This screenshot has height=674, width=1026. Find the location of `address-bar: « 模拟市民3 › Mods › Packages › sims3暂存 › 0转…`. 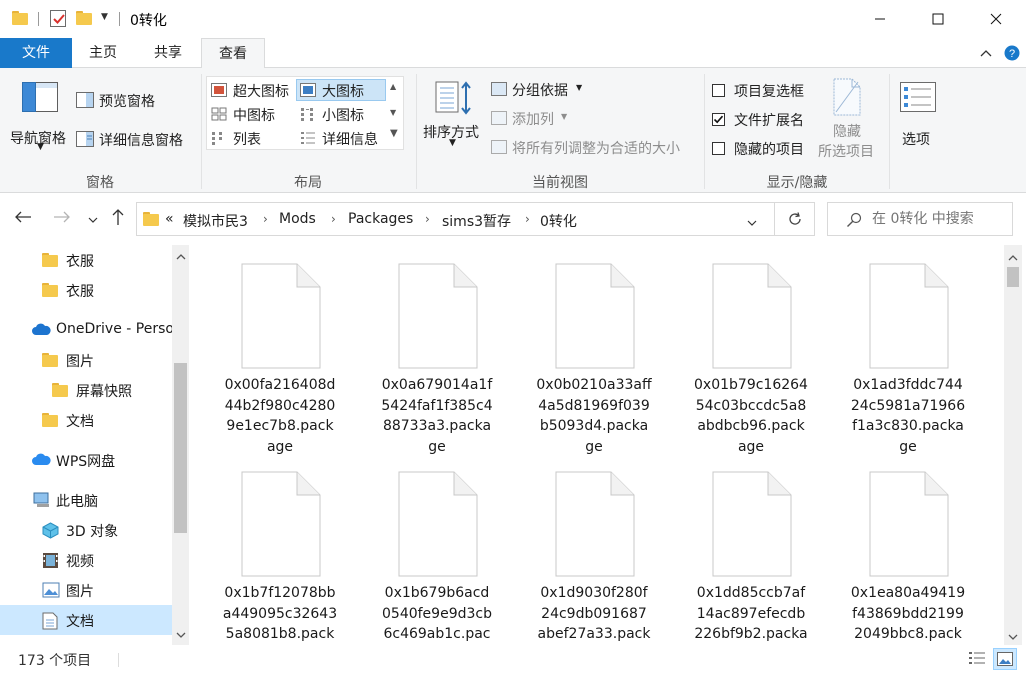

address-bar: « 模拟市民3 › Mods › Packages › sims3暂存 › 0转… is located at coordinates (455, 219).